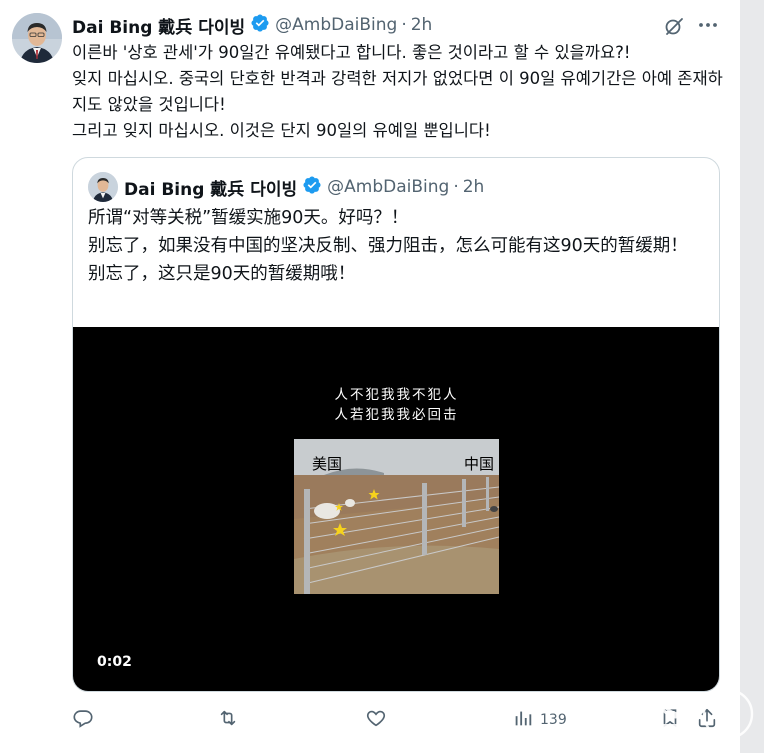 The image size is (764, 753). I want to click on retweet-icon, so click(228, 720).